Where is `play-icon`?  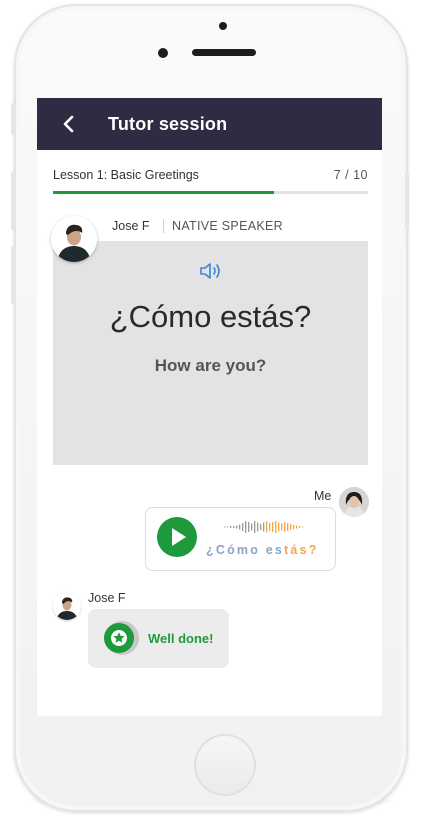
play-icon is located at coordinates (177, 537).